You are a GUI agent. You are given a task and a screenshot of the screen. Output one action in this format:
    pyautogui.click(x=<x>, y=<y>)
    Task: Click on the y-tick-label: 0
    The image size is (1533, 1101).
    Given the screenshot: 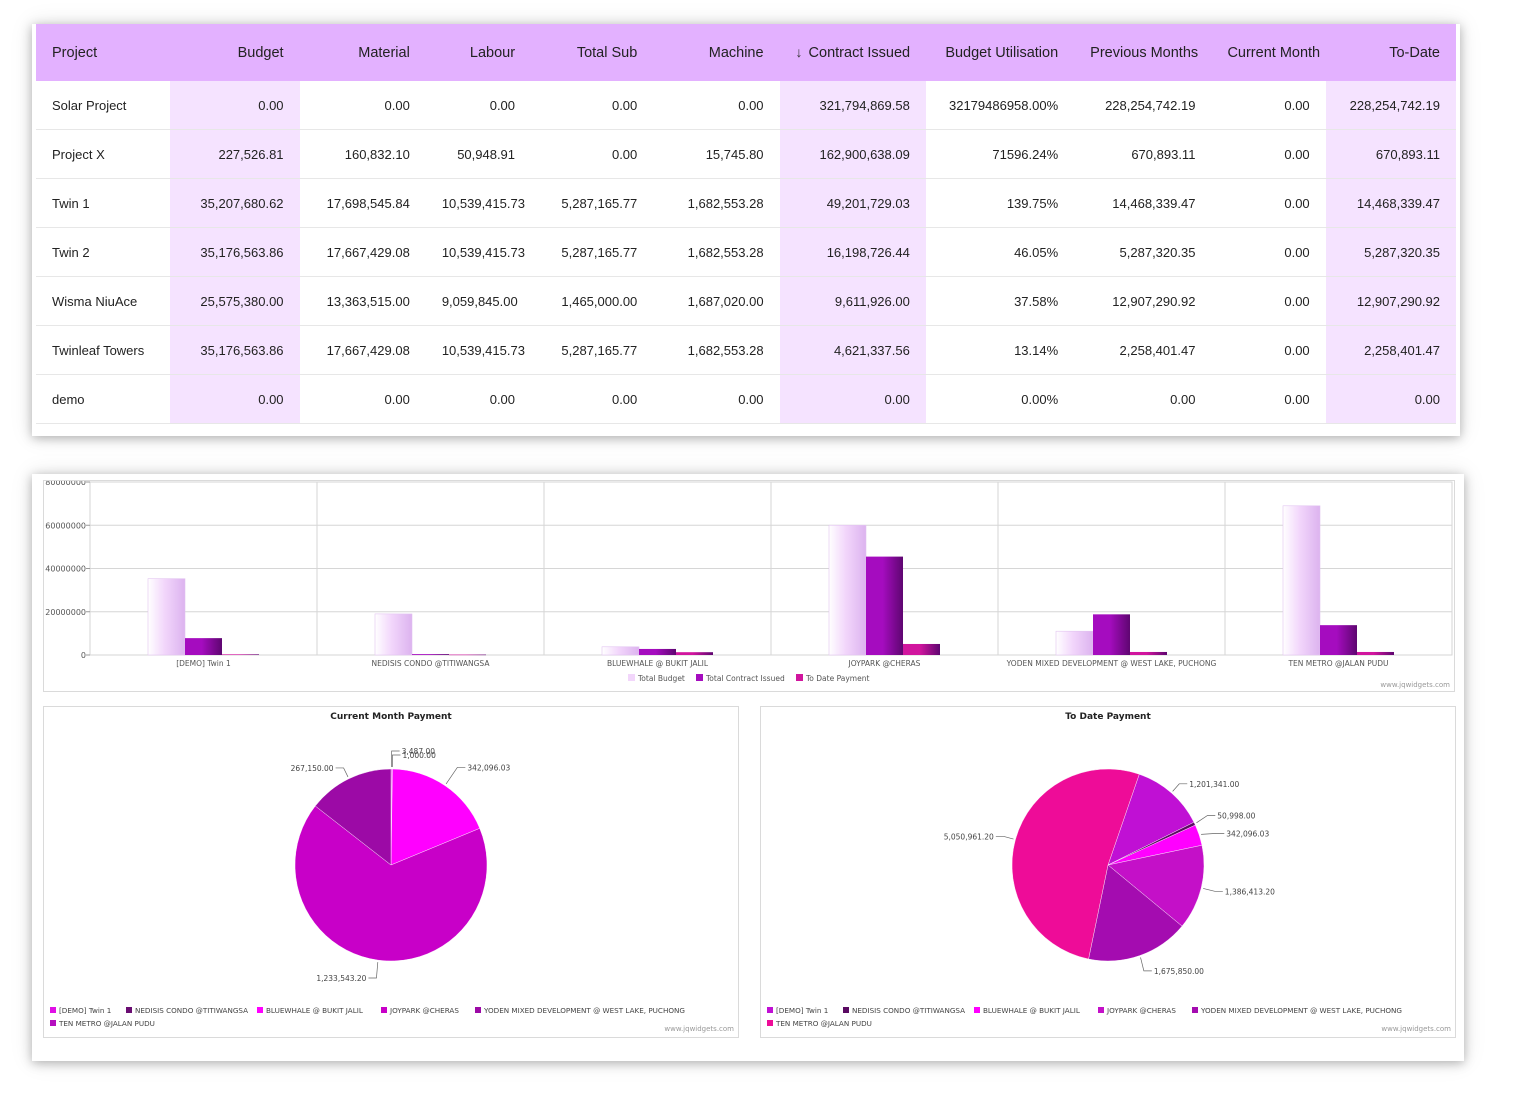 What is the action you would take?
    pyautogui.click(x=83, y=655)
    